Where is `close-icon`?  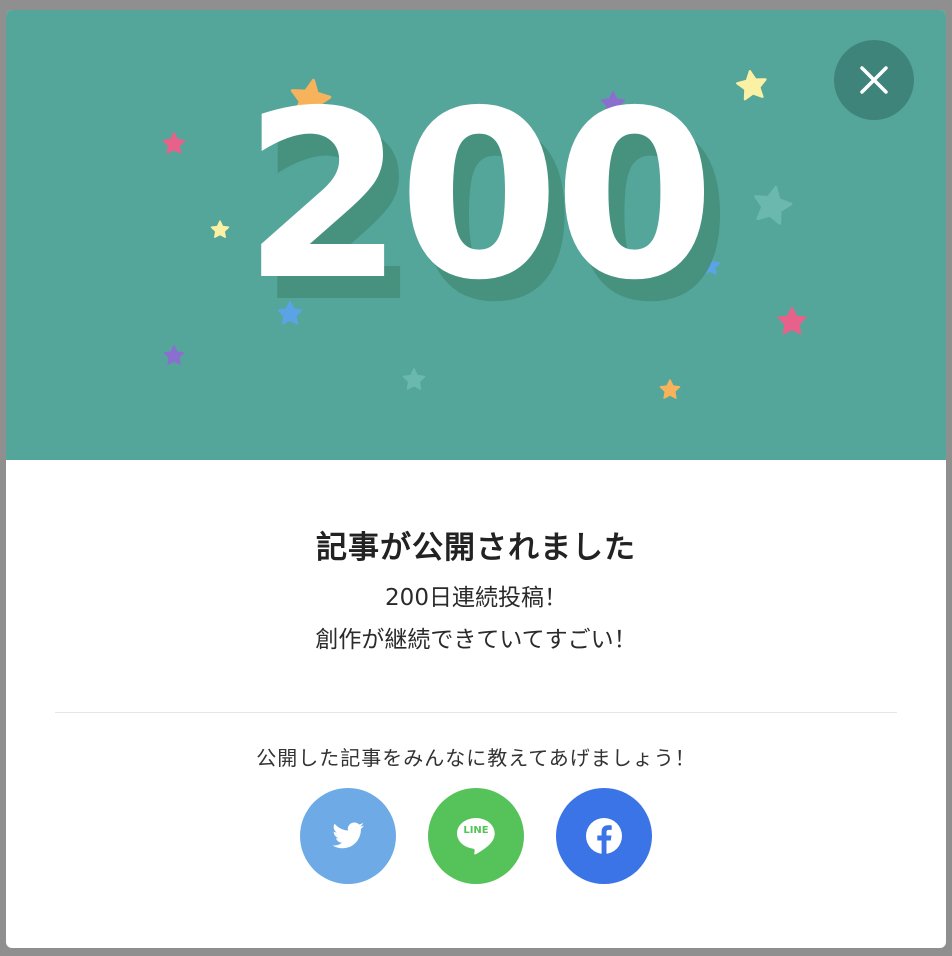
close-icon is located at coordinates (874, 80).